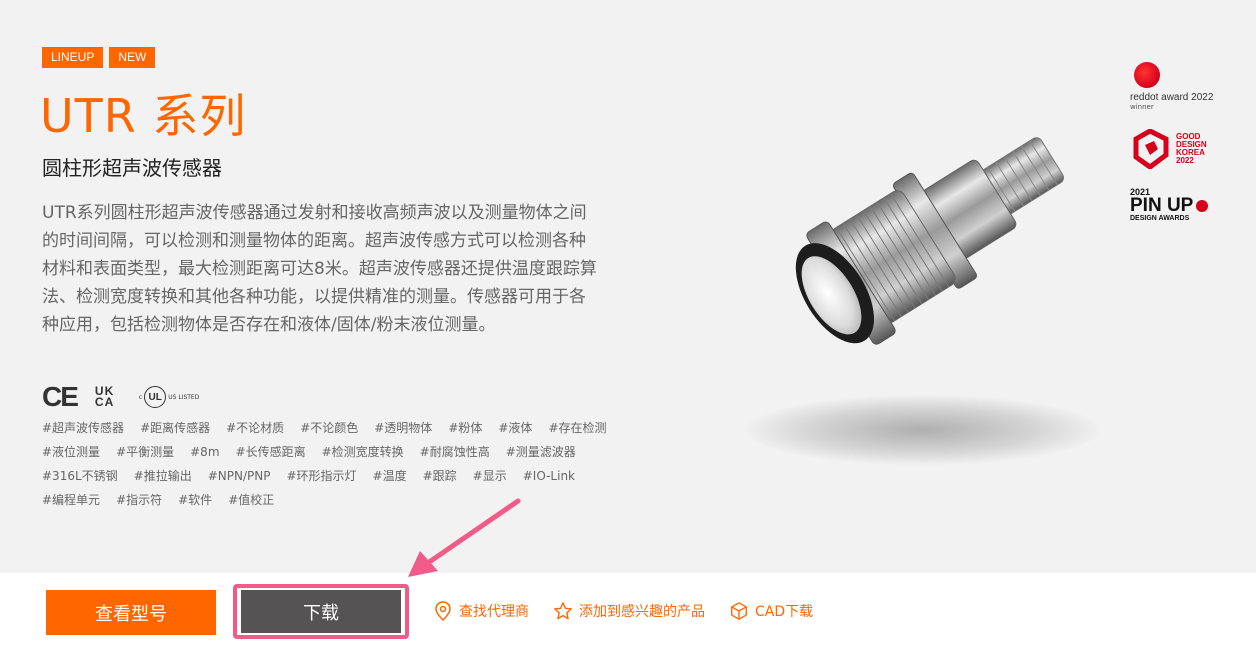  Describe the element at coordinates (139, 500) in the screenshot. I see `tag-item: #指示符` at that location.